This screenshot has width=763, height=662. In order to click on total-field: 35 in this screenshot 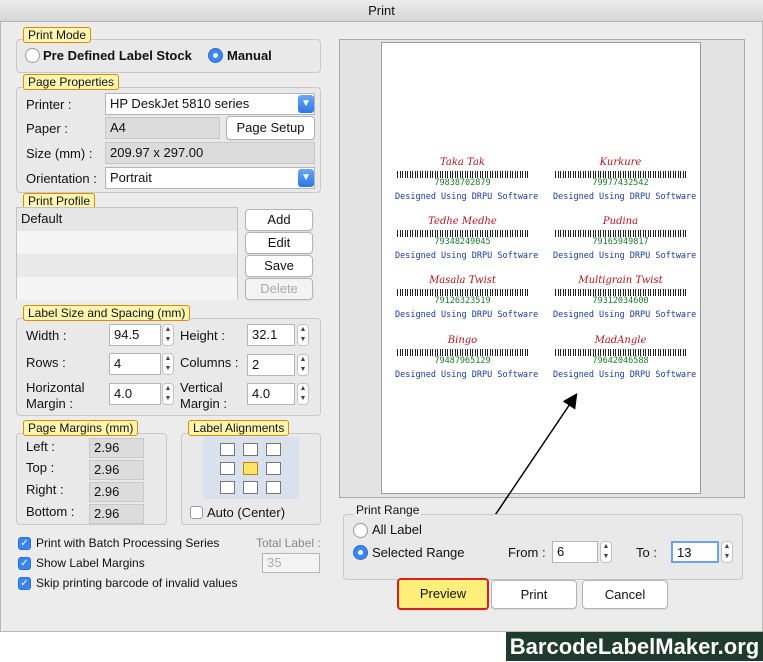, I will do `click(291, 563)`.